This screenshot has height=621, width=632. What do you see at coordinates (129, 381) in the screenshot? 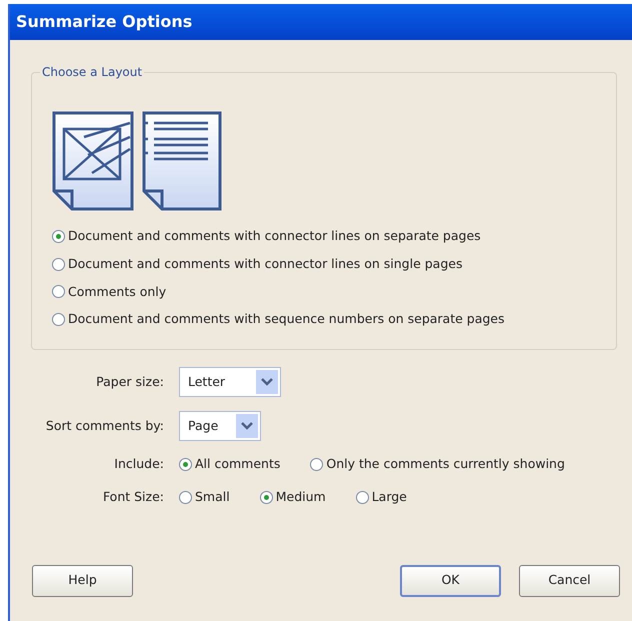
I see `field-label: Paper size:` at bounding box center [129, 381].